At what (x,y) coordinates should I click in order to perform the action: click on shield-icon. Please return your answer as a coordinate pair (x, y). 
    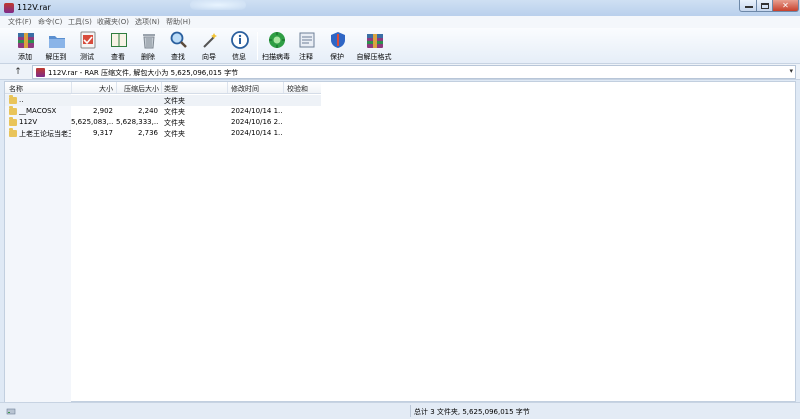
    Looking at the image, I should click on (338, 40).